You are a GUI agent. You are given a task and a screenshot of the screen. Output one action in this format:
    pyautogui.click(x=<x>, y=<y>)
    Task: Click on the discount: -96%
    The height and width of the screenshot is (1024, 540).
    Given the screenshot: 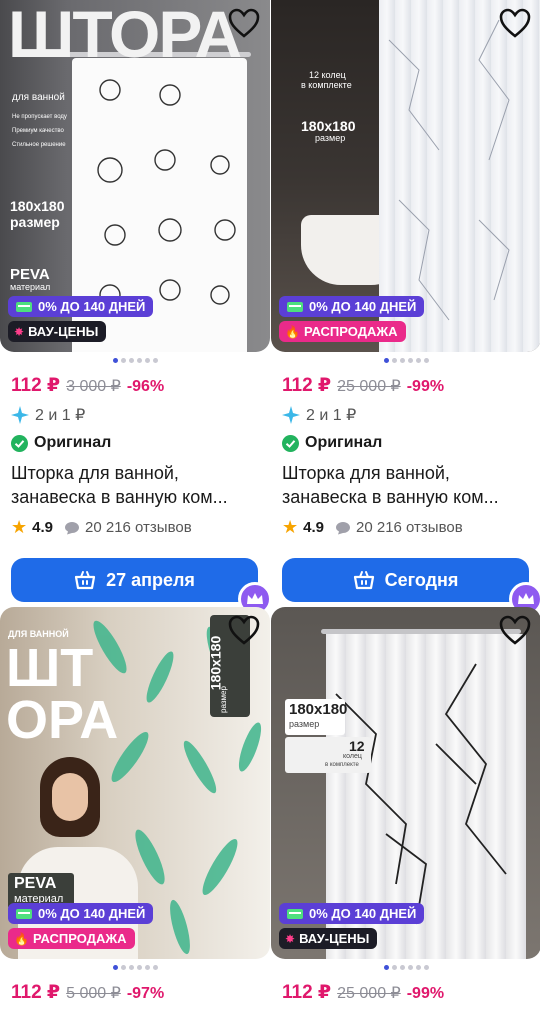 What is the action you would take?
    pyautogui.click(x=145, y=386)
    